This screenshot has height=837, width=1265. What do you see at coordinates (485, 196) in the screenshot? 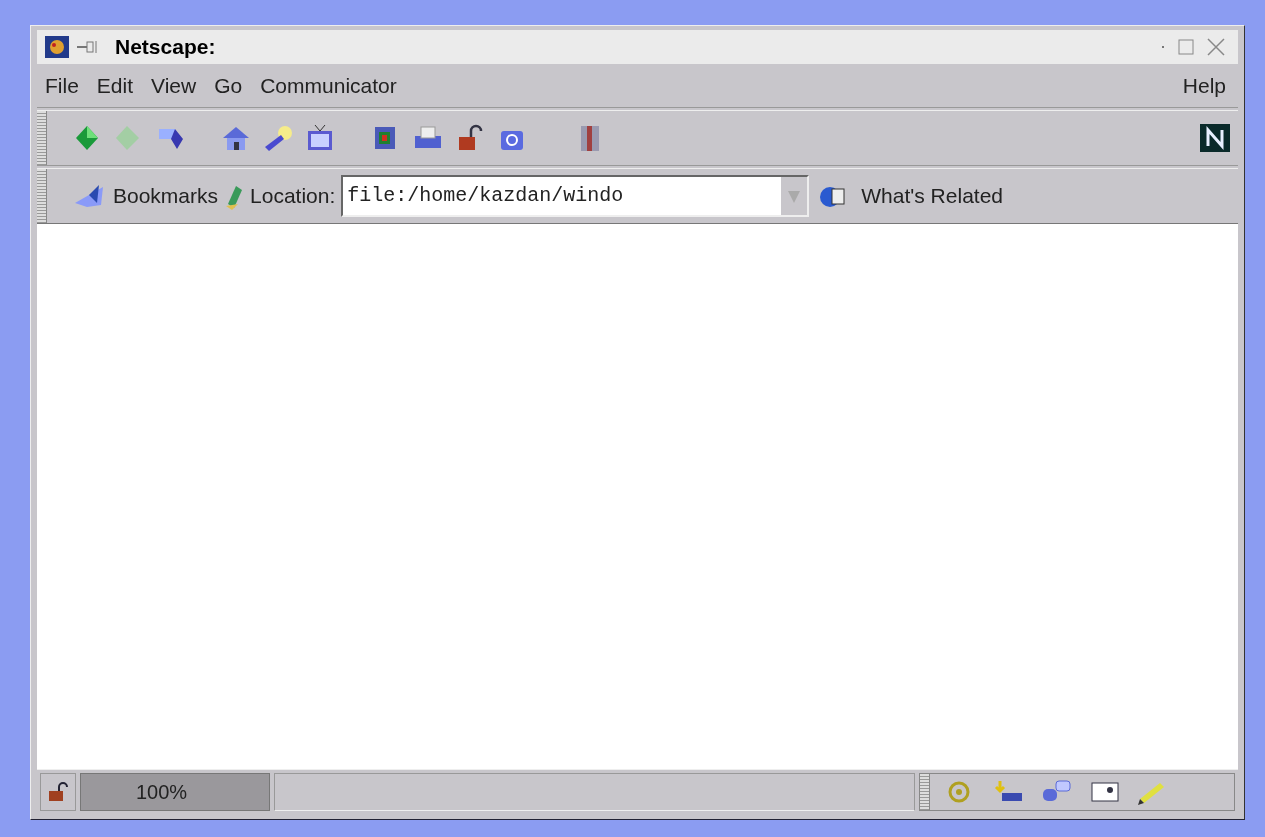
I see `url-text: file:/home/kazdan/windo` at bounding box center [485, 196].